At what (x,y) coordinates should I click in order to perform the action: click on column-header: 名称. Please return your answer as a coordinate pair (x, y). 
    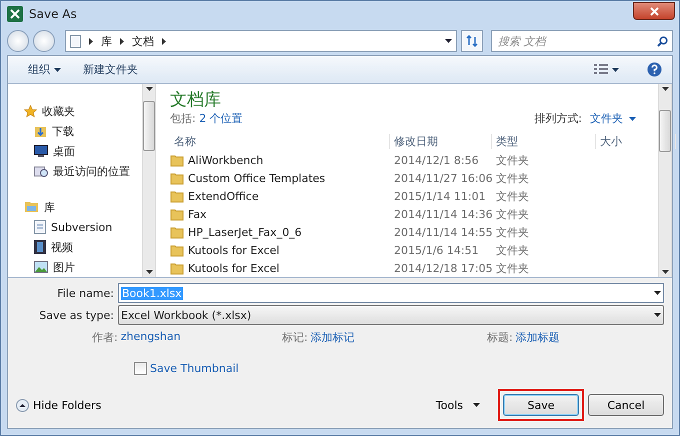
    Looking at the image, I should click on (280, 142).